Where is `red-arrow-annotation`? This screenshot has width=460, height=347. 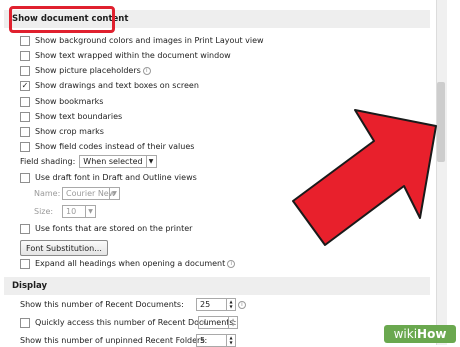 red-arrow-annotation is located at coordinates (364, 177).